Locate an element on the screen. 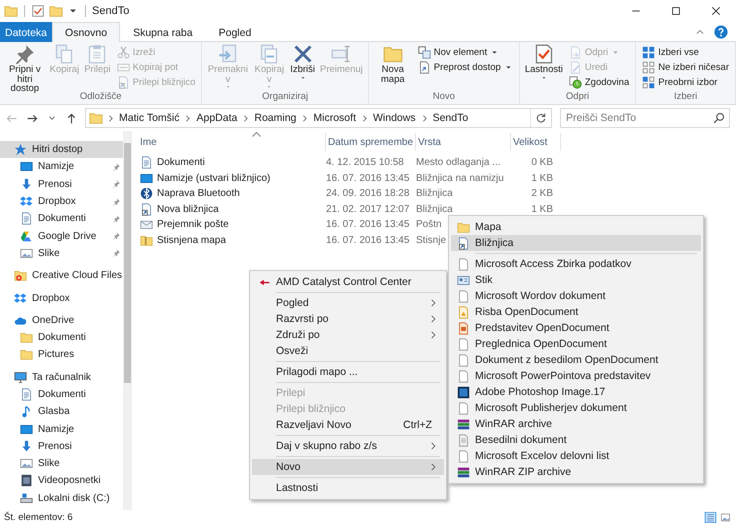  ribbon-button: Preobrni izbor is located at coordinates (685, 82).